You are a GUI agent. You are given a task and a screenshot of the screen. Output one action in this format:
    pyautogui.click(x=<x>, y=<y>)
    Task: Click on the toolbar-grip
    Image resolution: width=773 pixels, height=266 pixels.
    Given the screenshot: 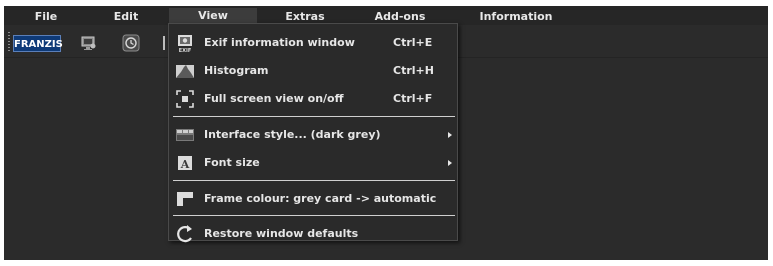 What is the action you would take?
    pyautogui.click(x=9, y=42)
    